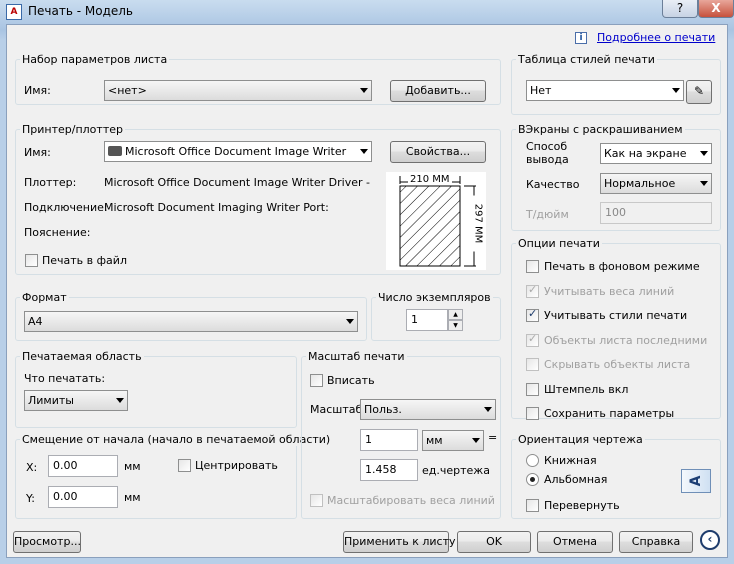 This screenshot has height=564, width=734. What do you see at coordinates (389, 440) in the screenshot?
I see `scale-mm-input: 1` at bounding box center [389, 440].